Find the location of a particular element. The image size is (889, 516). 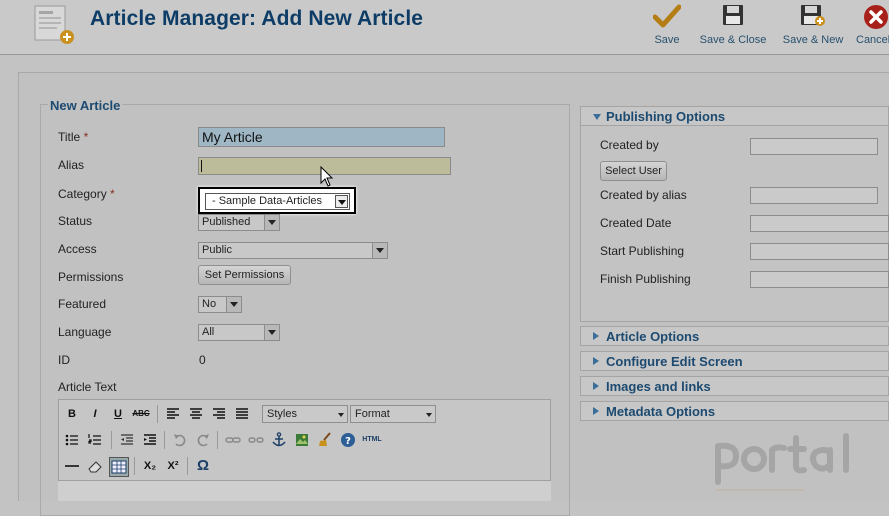

unlink-icon is located at coordinates (256, 440).